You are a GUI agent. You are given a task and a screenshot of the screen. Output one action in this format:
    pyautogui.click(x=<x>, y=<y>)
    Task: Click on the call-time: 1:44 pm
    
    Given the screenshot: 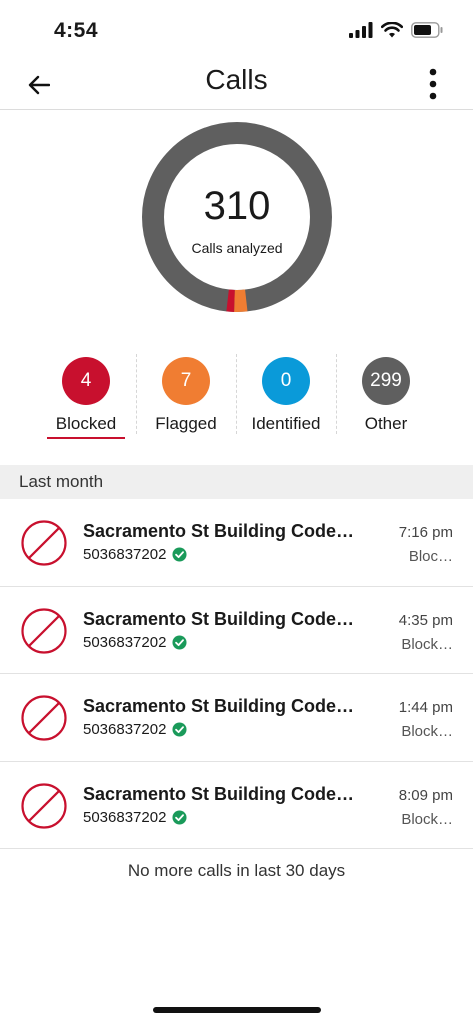 What is the action you would take?
    pyautogui.click(x=425, y=707)
    